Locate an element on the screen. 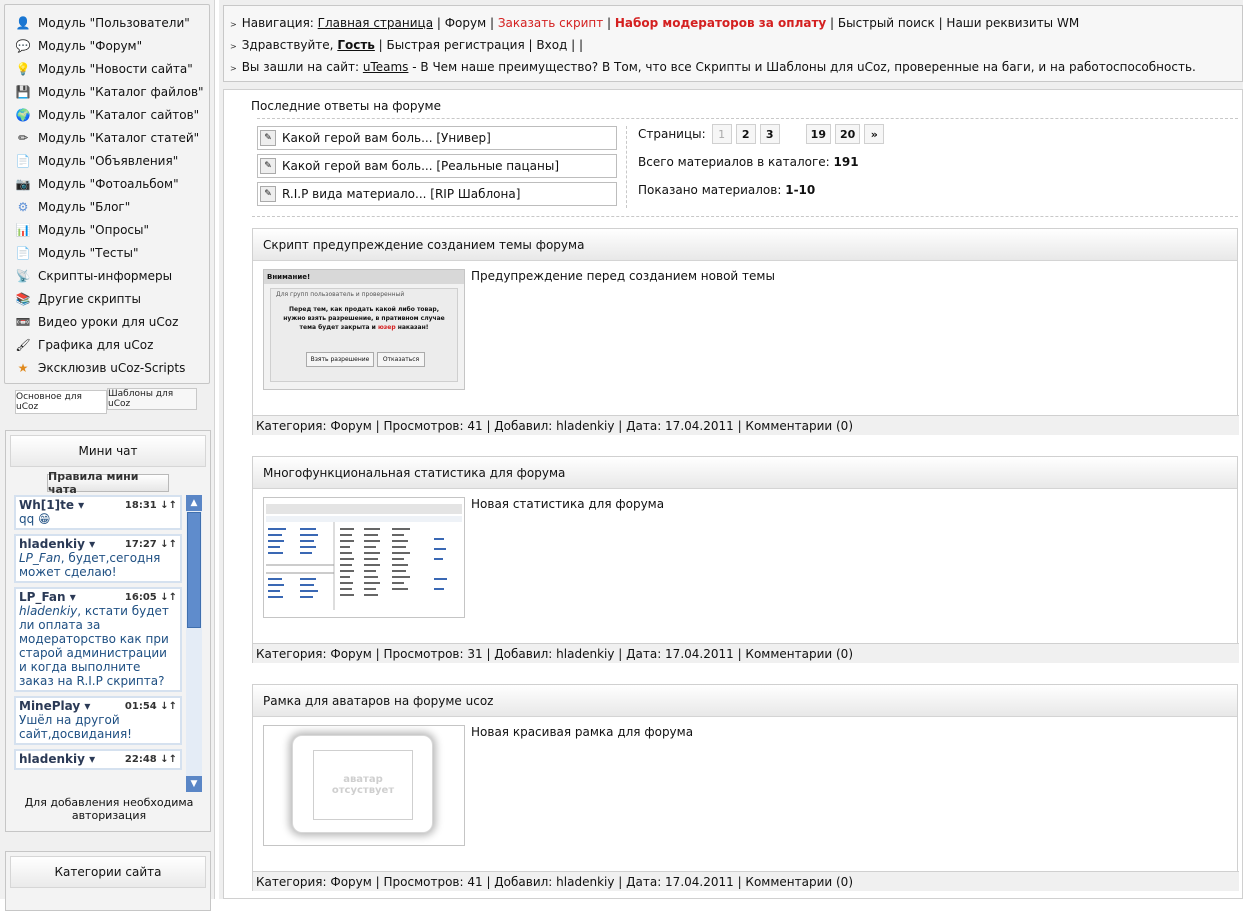  module-item: 📚 Другие скрипты is located at coordinates (107, 298).